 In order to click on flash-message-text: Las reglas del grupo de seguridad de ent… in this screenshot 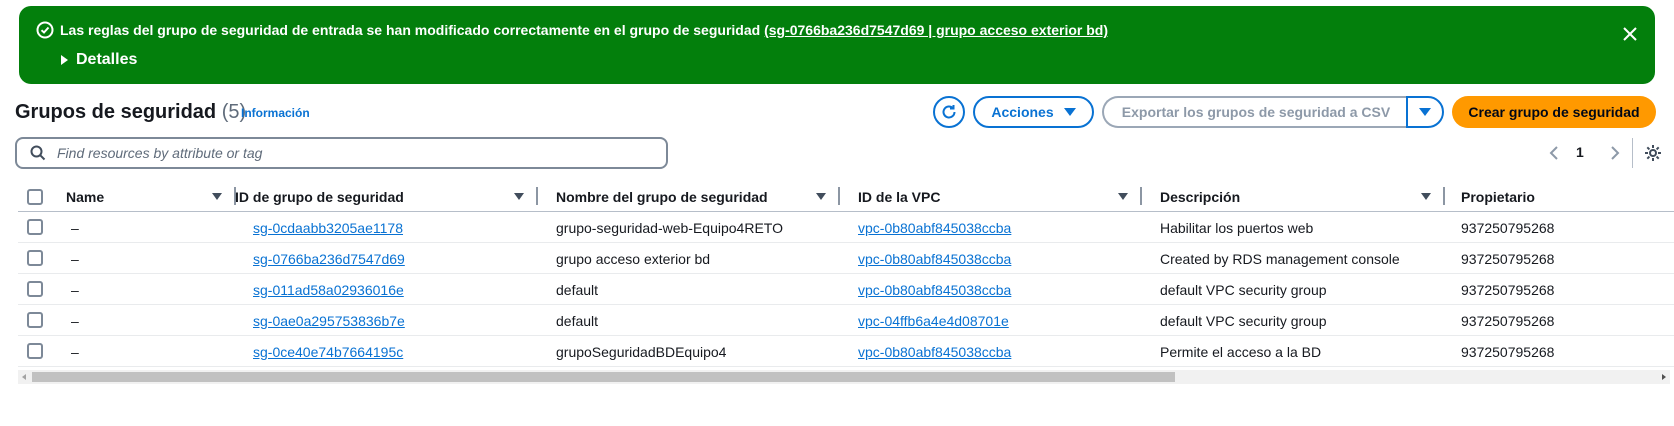, I will do `click(412, 30)`.